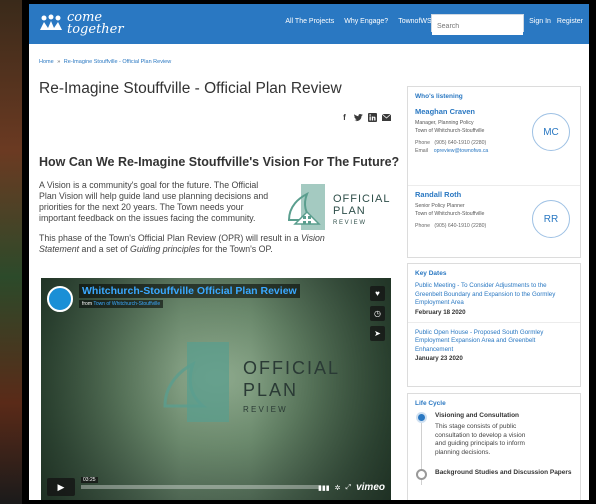 The width and height of the screenshot is (596, 504). What do you see at coordinates (421, 417) in the screenshot?
I see `stage-active-indicator` at bounding box center [421, 417].